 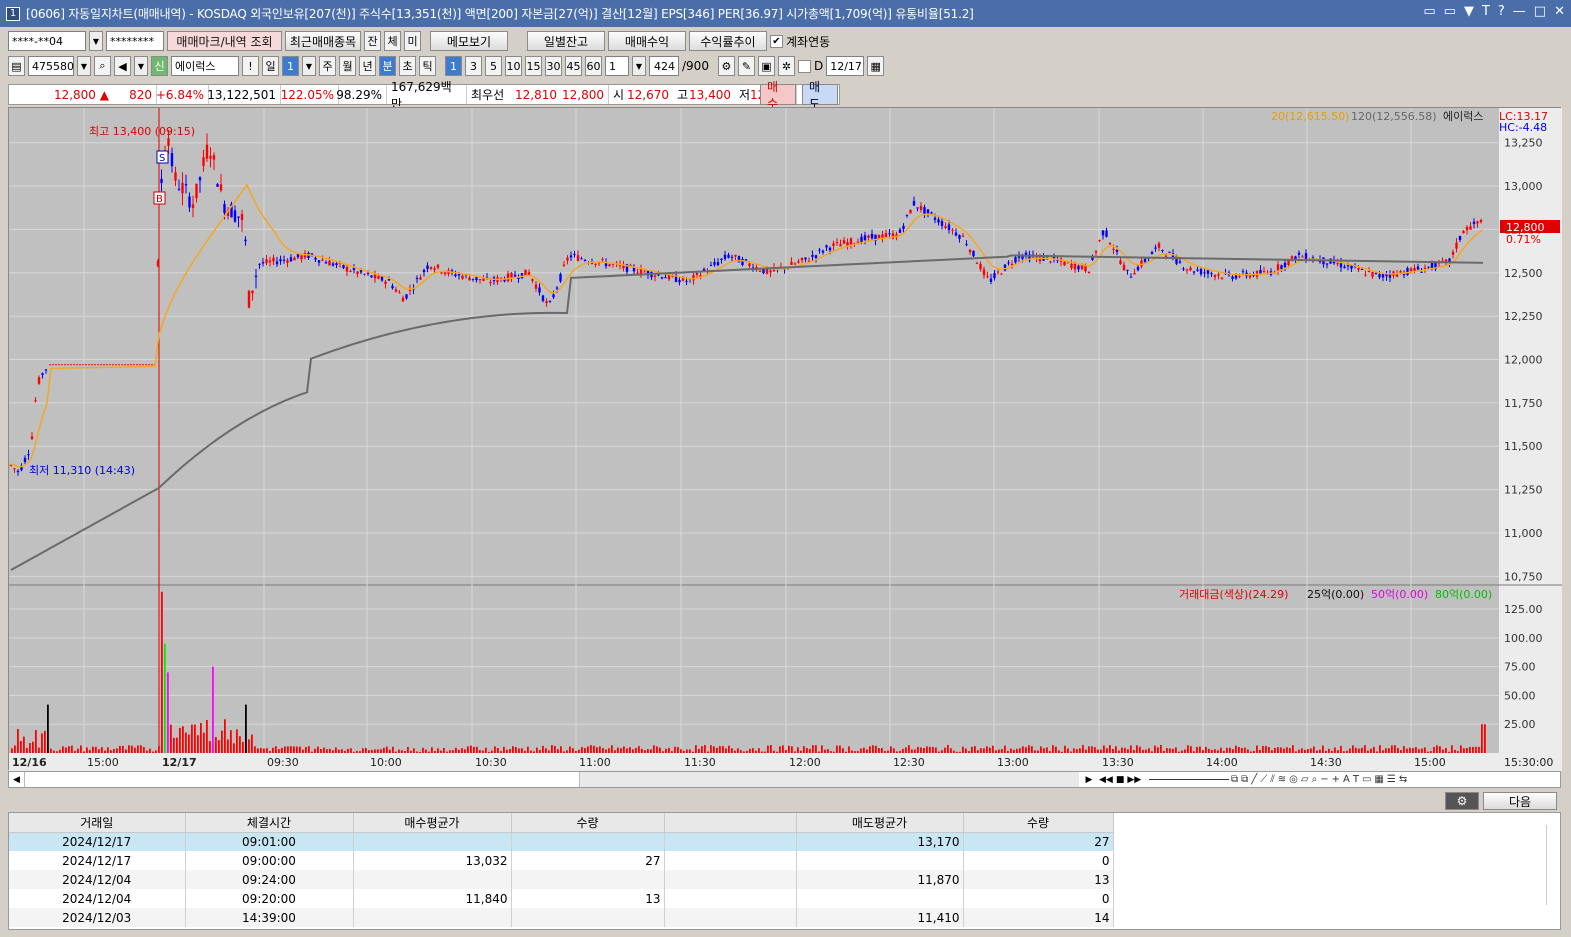 I want to click on tab-balance: 잔, so click(x=372, y=41).